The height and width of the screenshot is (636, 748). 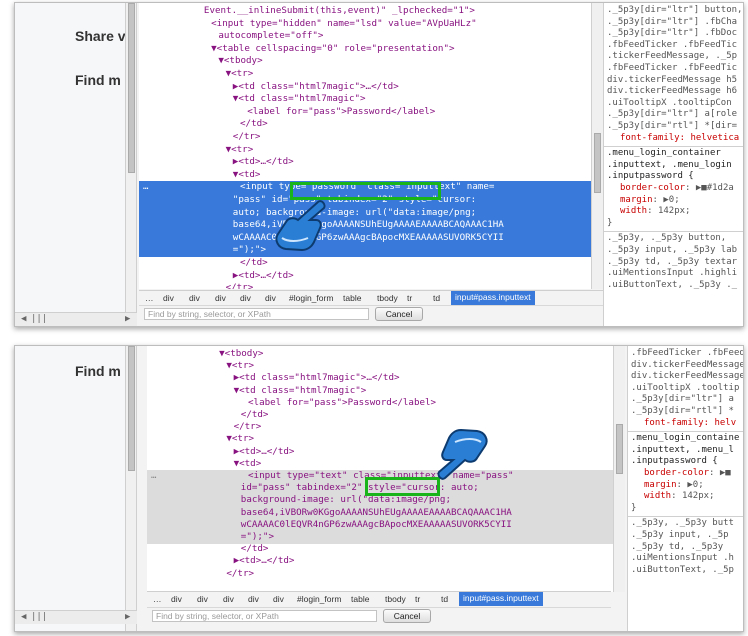 I want to click on style-selector: font-family: helv, so click(x=690, y=422).